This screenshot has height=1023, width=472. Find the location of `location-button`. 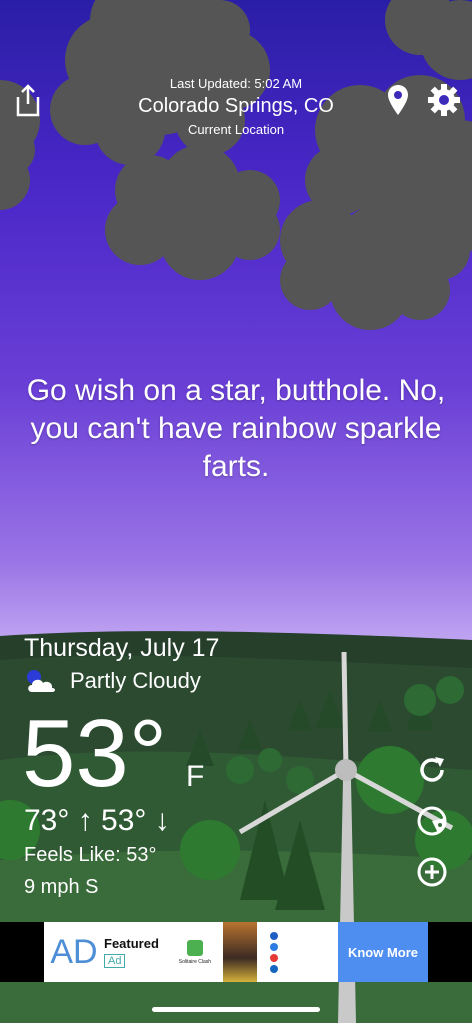

location-button is located at coordinates (398, 100).